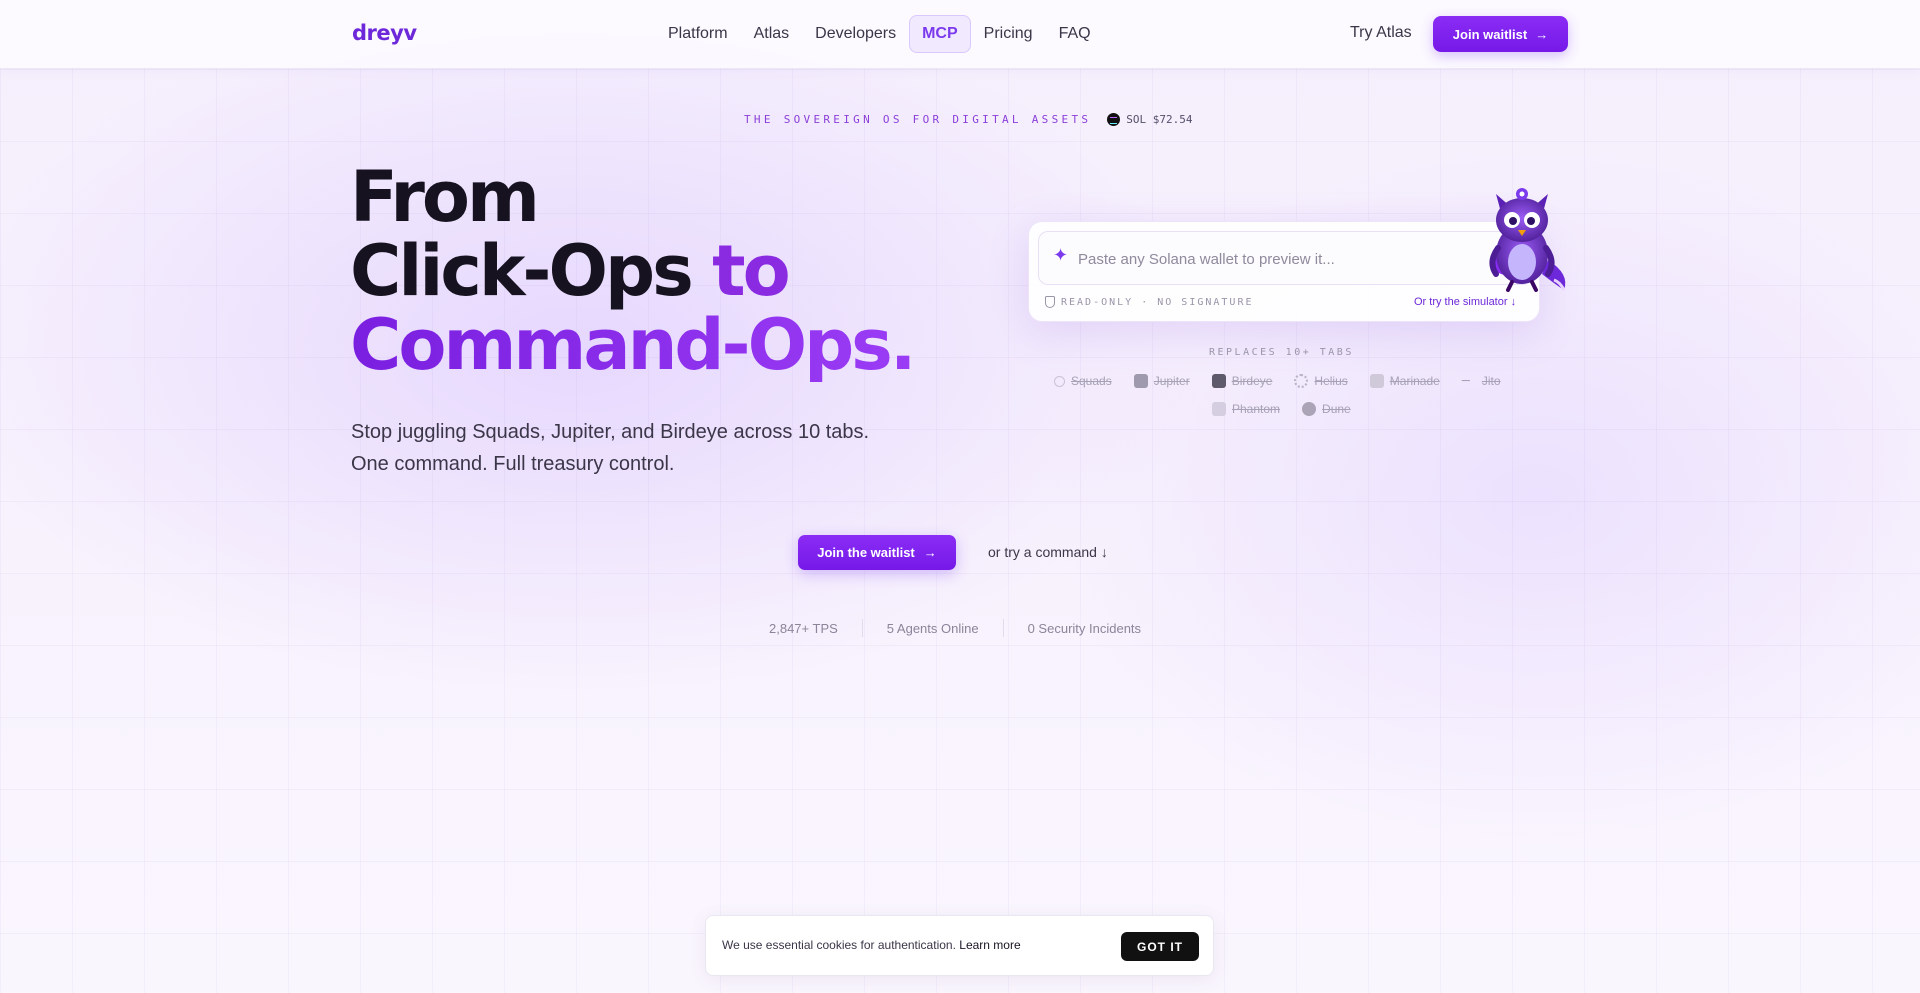  I want to click on tool-helius-label: Helius, so click(1331, 381).